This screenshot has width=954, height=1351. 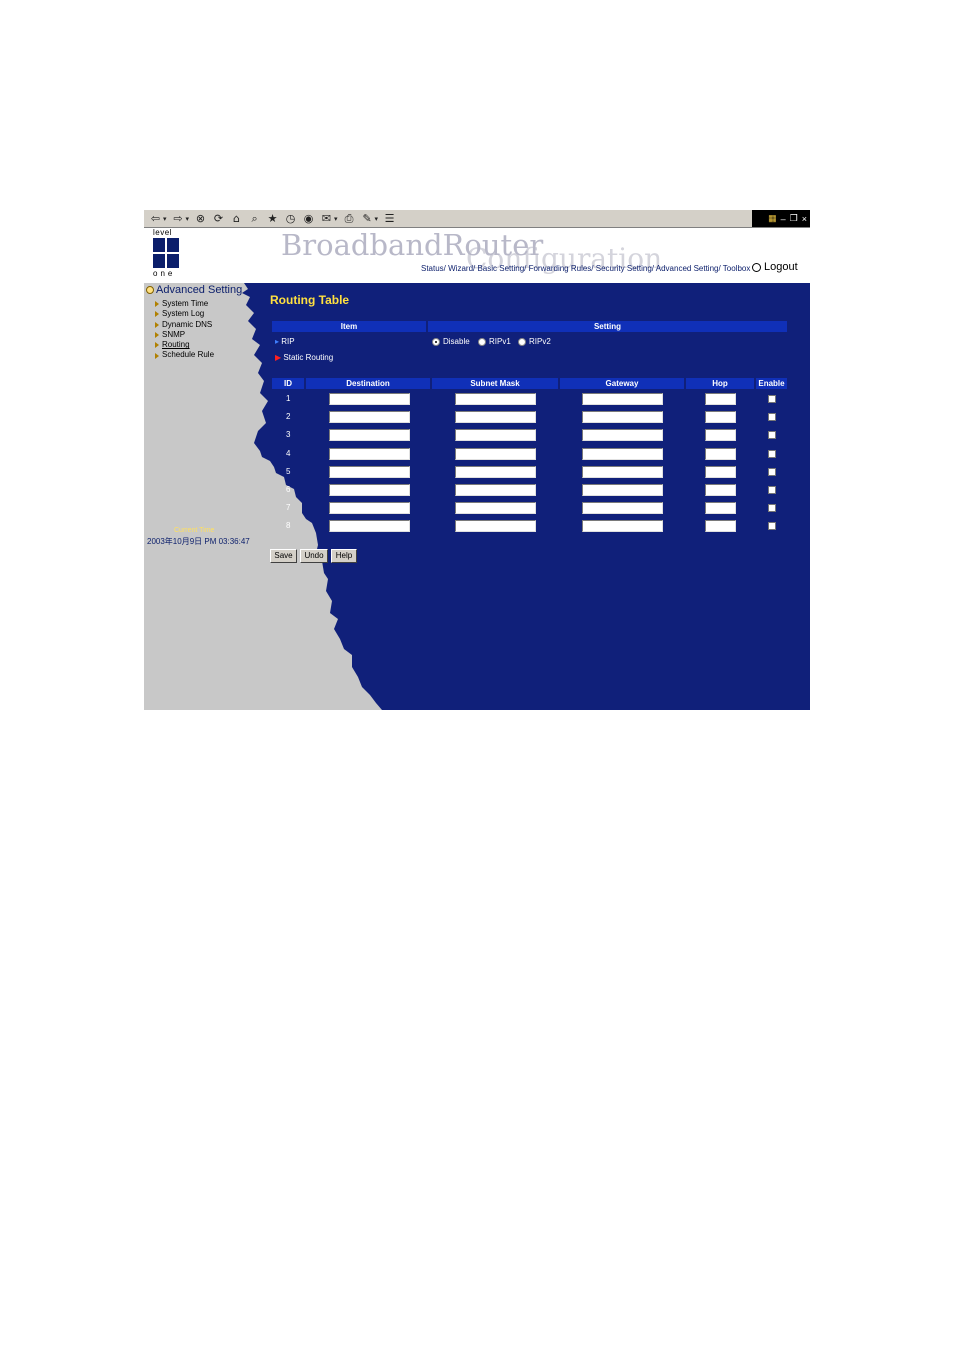 What do you see at coordinates (794, 218) in the screenshot?
I see `restore-icon: ❐` at bounding box center [794, 218].